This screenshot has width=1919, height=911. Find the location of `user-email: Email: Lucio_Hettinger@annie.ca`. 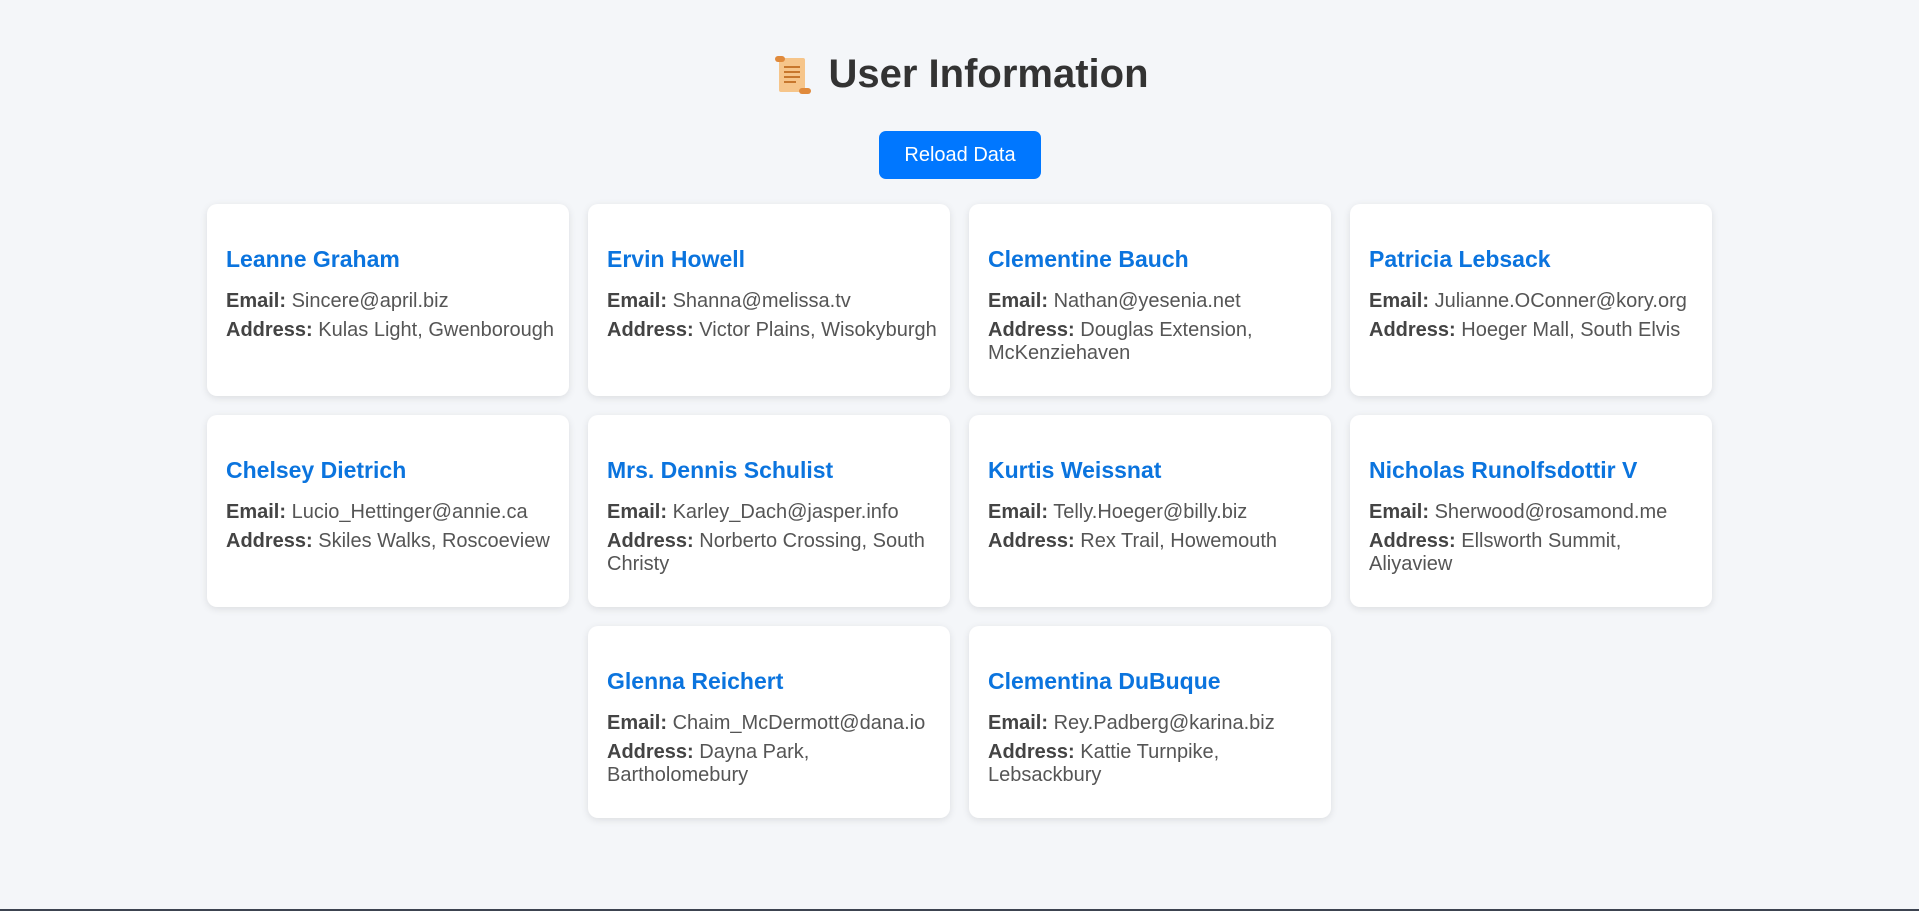

user-email: Email: Lucio_Hettinger@annie.ca is located at coordinates (392, 512).